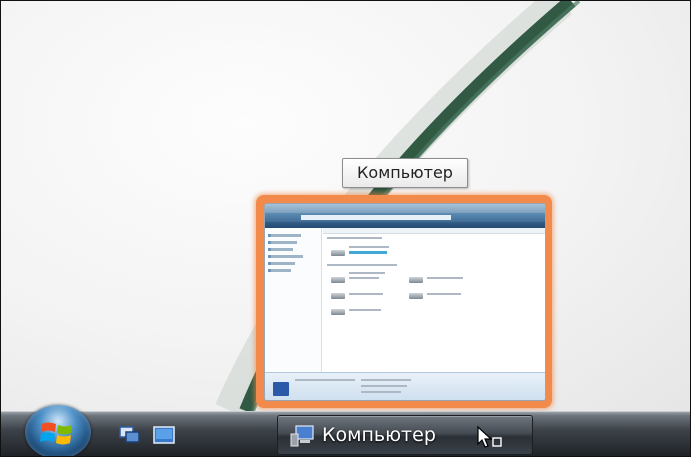 The width and height of the screenshot is (691, 457). Describe the element at coordinates (368, 252) in the screenshot. I see `mini-drive-bar` at that location.